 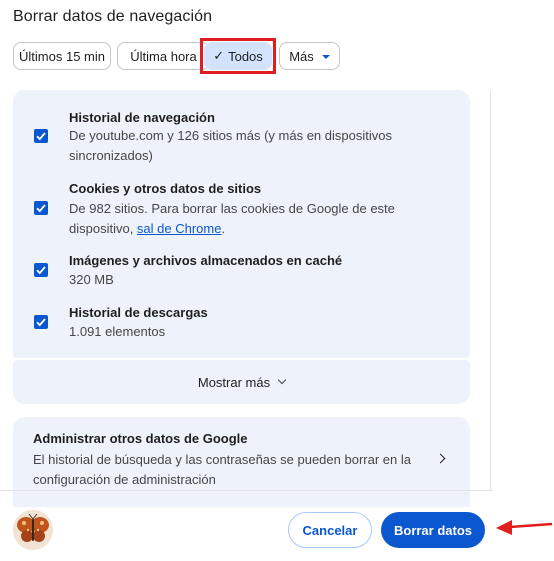 I want to click on checkbox-cookies, so click(x=41, y=208).